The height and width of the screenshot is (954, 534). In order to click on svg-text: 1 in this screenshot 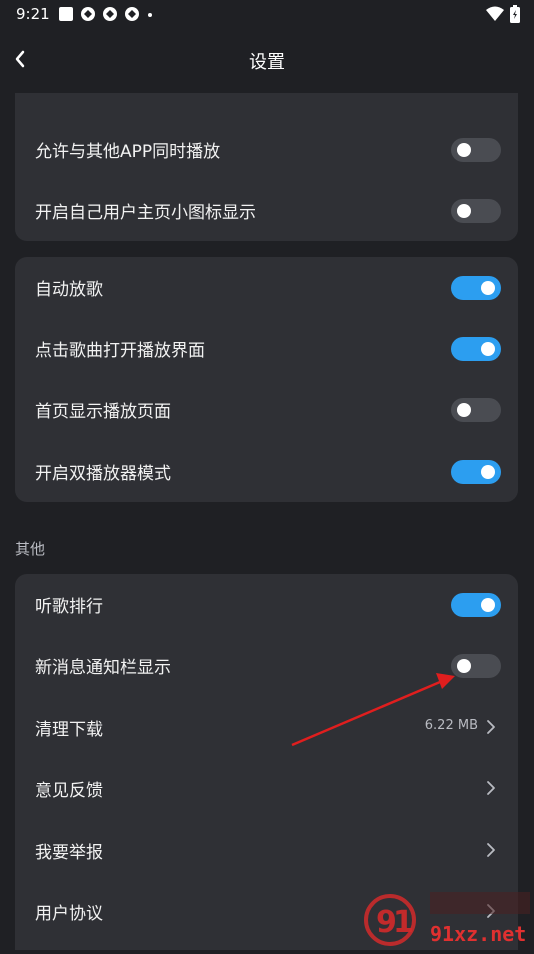, I will do `click(403, 922)`.